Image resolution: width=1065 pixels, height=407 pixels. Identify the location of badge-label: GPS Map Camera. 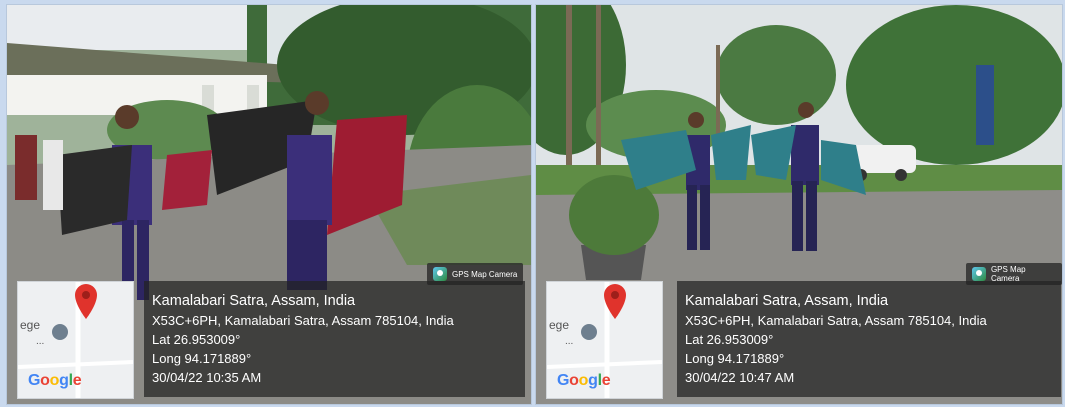
(485, 274).